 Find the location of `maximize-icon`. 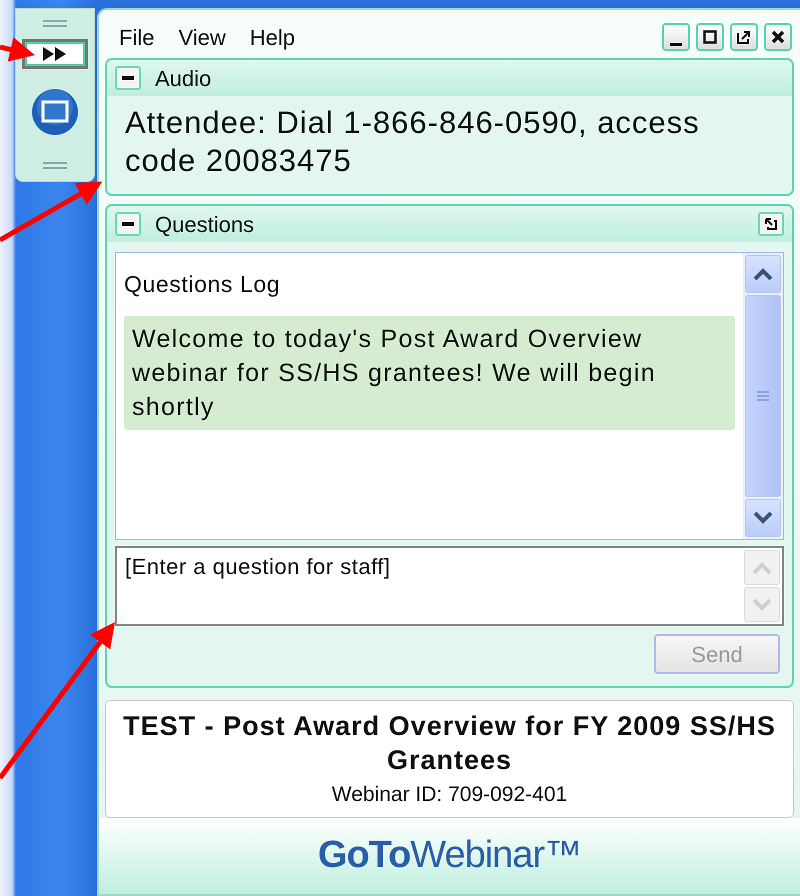

maximize-icon is located at coordinates (710, 37).